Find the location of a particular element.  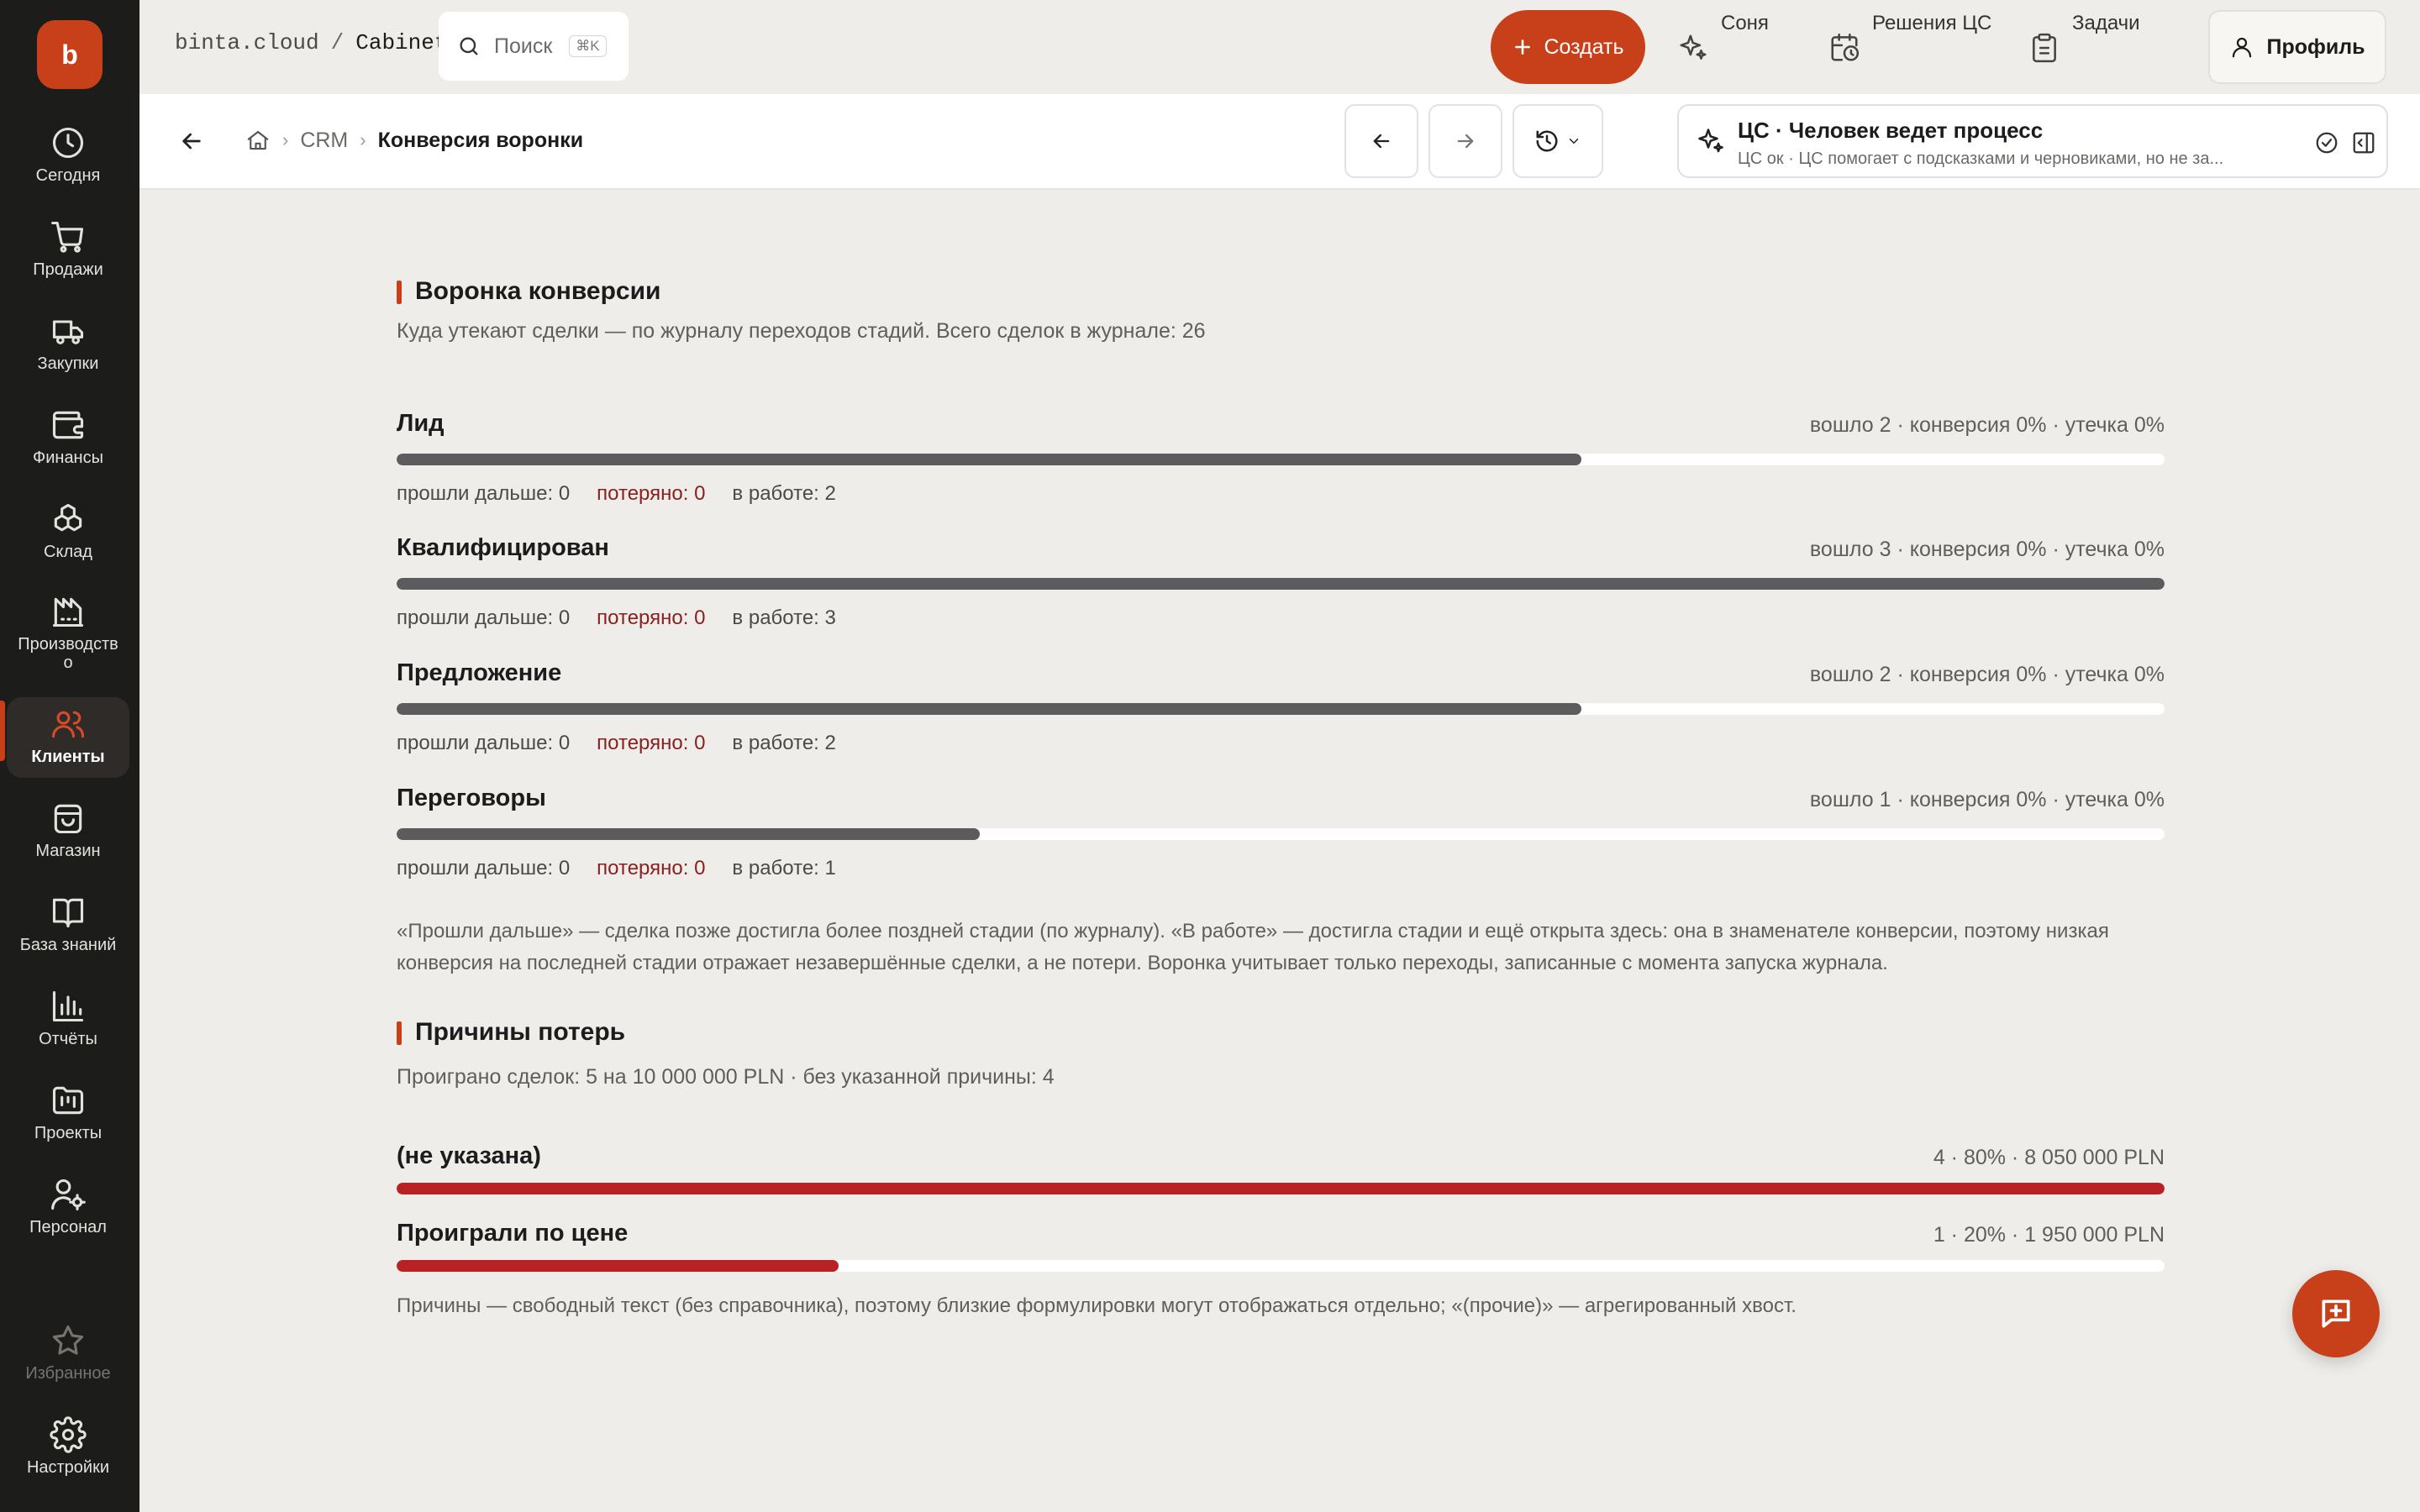

panel-toggle-icon is located at coordinates (2363, 142).